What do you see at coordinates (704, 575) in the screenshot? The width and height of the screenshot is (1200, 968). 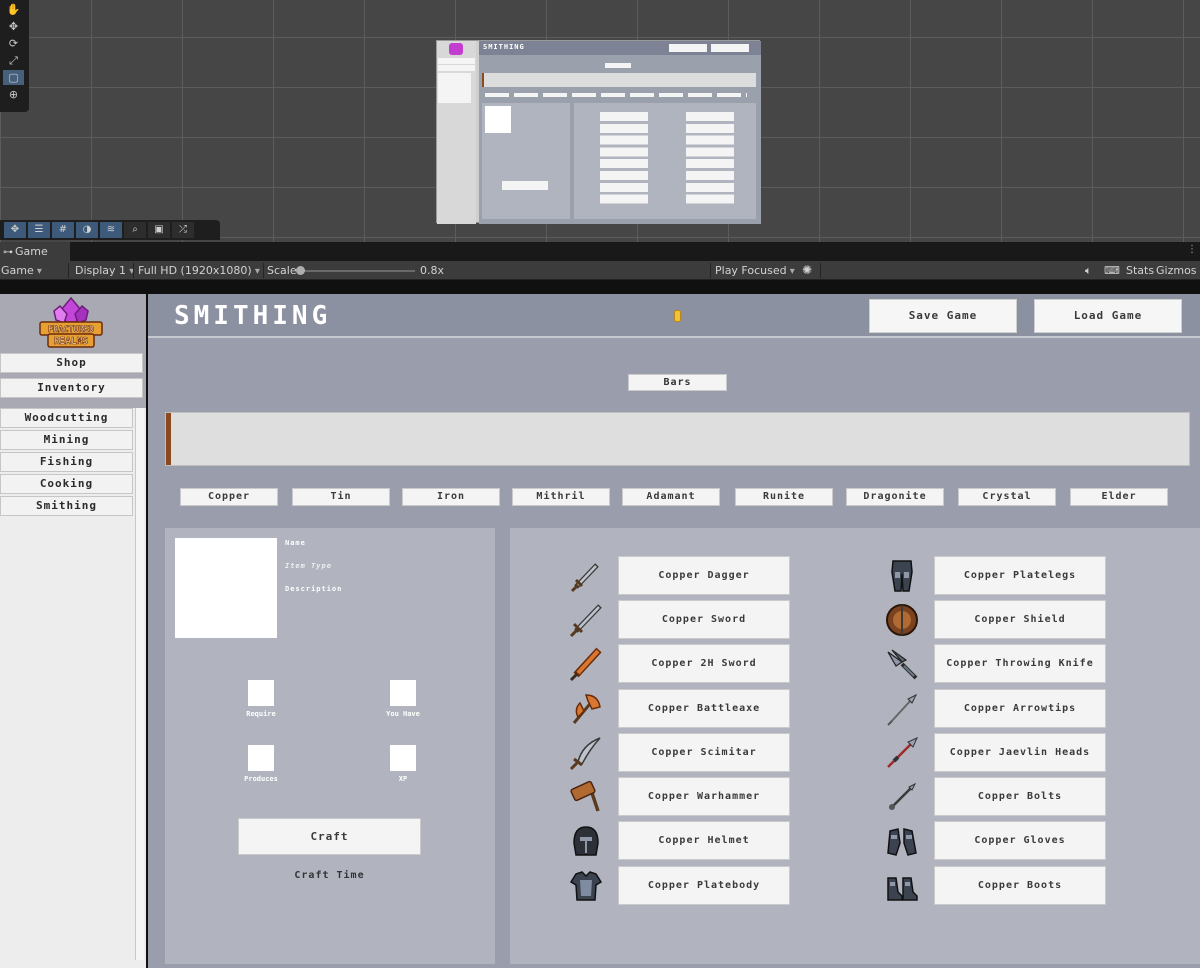 I see `recipe-copper-dagger-button: Copper Dagger` at bounding box center [704, 575].